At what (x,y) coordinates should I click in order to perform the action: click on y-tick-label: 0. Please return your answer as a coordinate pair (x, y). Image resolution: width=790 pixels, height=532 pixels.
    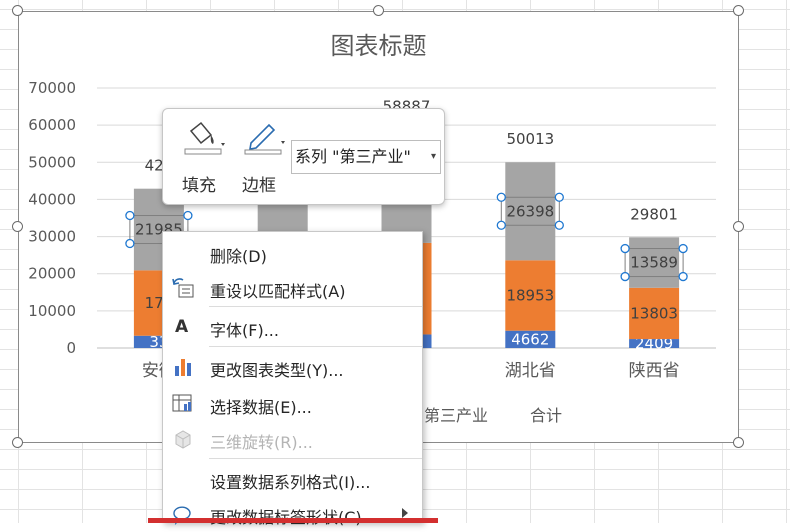
    Looking at the image, I should click on (71, 348).